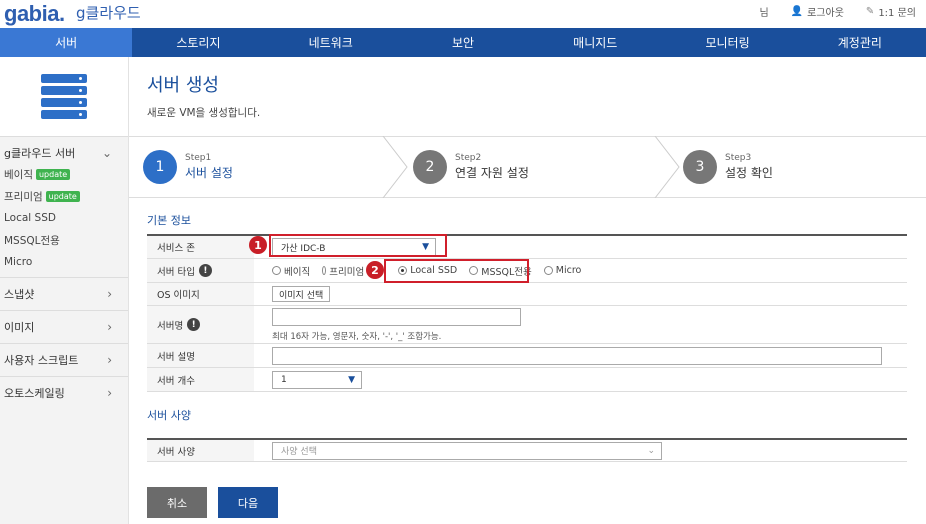  What do you see at coordinates (183, 85) in the screenshot?
I see `page-title: 서버 생성` at bounding box center [183, 85].